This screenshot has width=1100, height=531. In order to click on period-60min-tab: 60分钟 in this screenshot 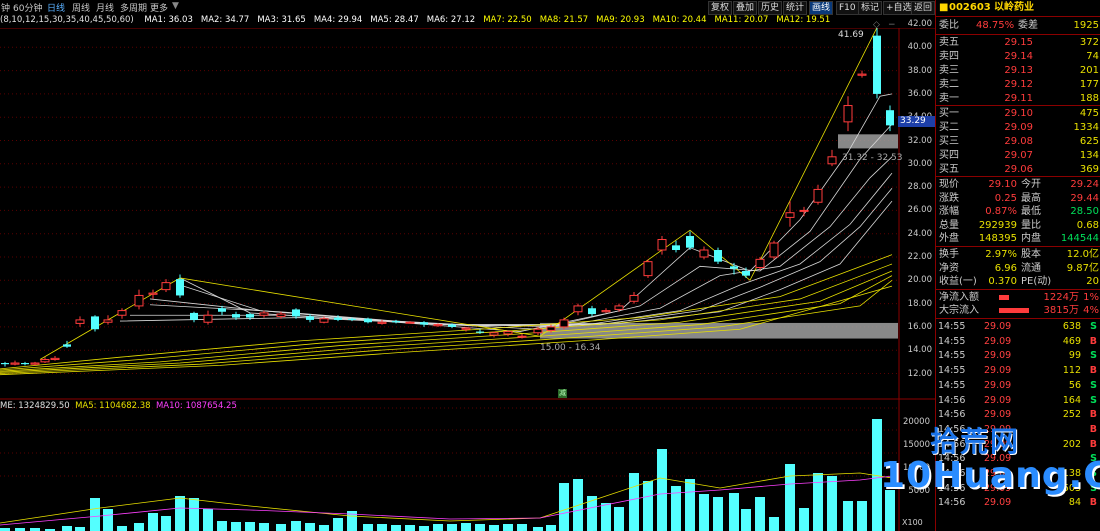, I will do `click(27, 7)`.